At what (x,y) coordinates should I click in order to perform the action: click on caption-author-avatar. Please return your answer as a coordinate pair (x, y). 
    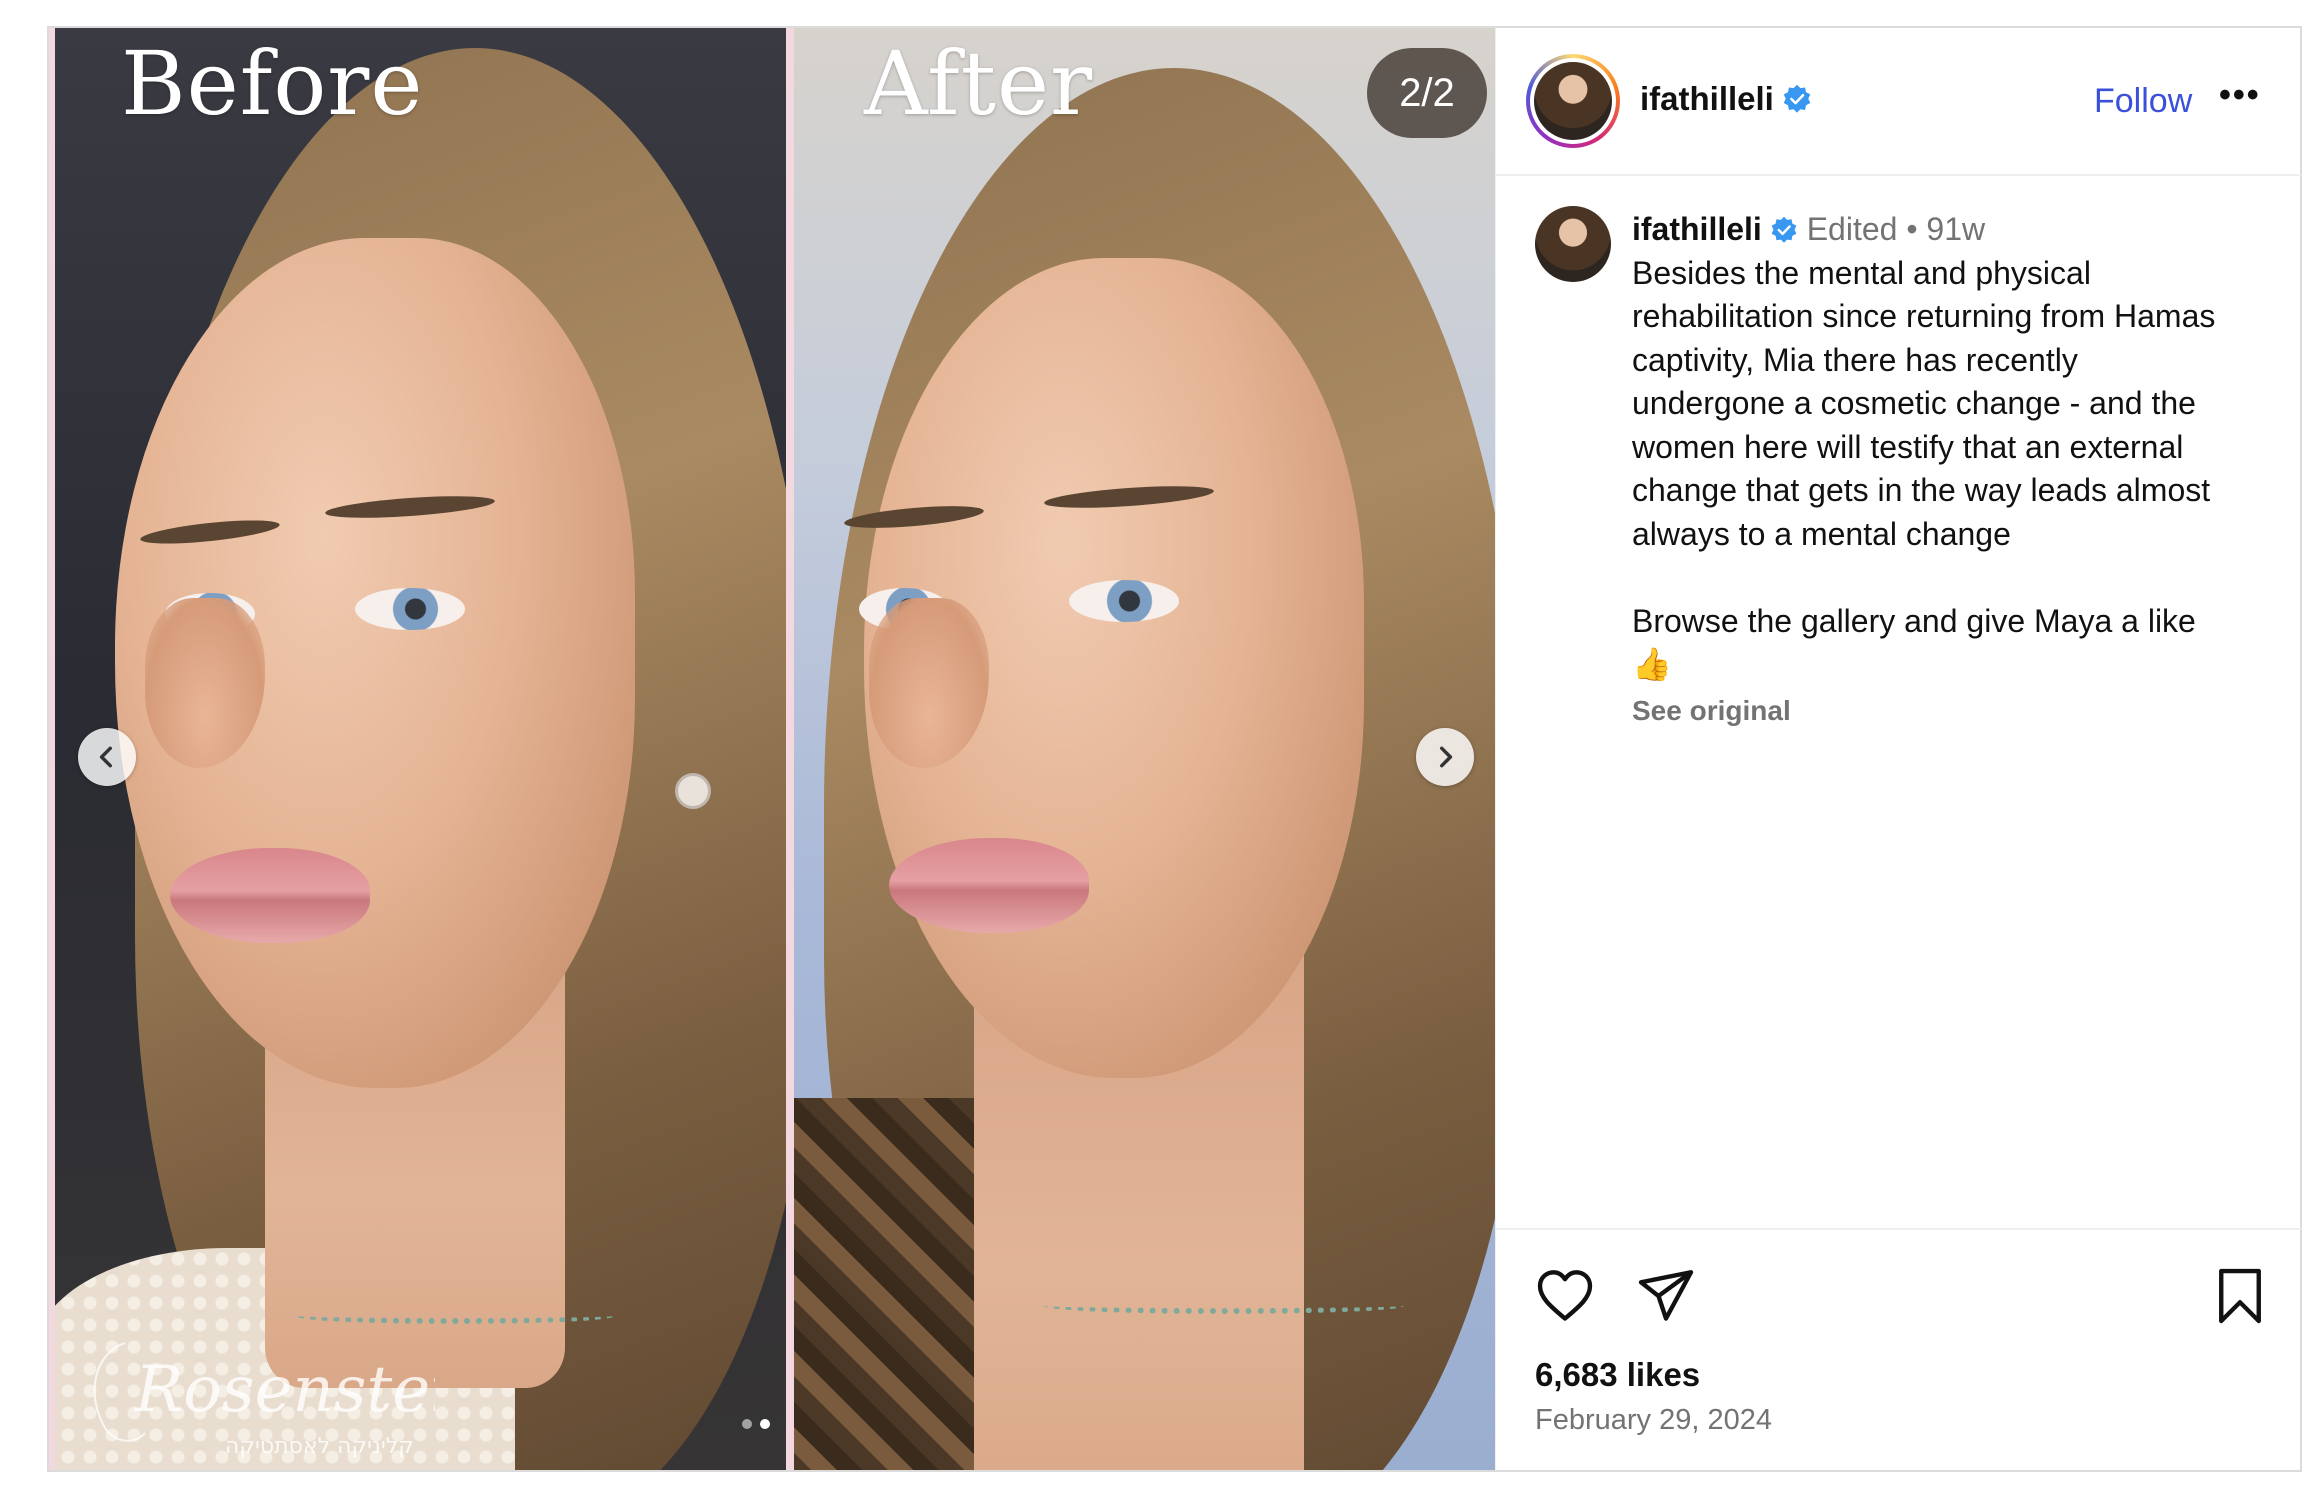
    Looking at the image, I should click on (1573, 244).